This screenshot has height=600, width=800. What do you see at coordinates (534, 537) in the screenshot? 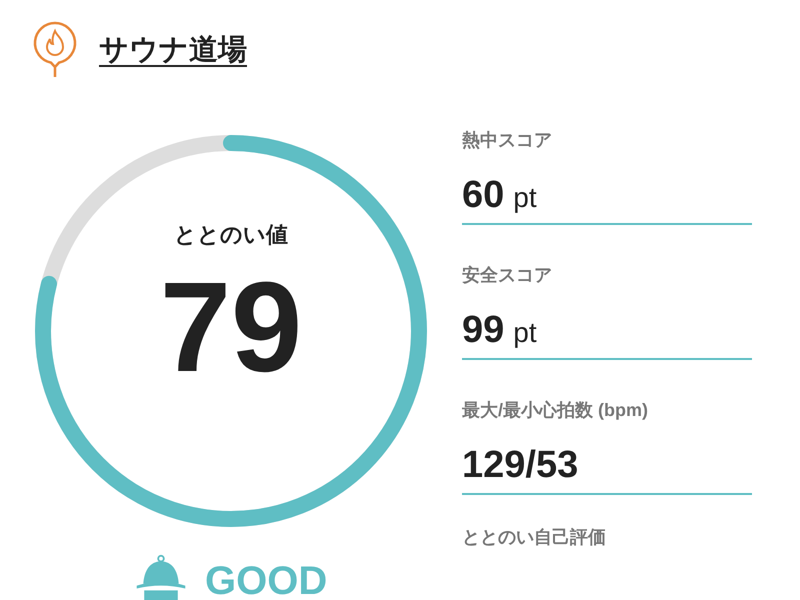
I see `self-rating-label: ととのい自己評価` at bounding box center [534, 537].